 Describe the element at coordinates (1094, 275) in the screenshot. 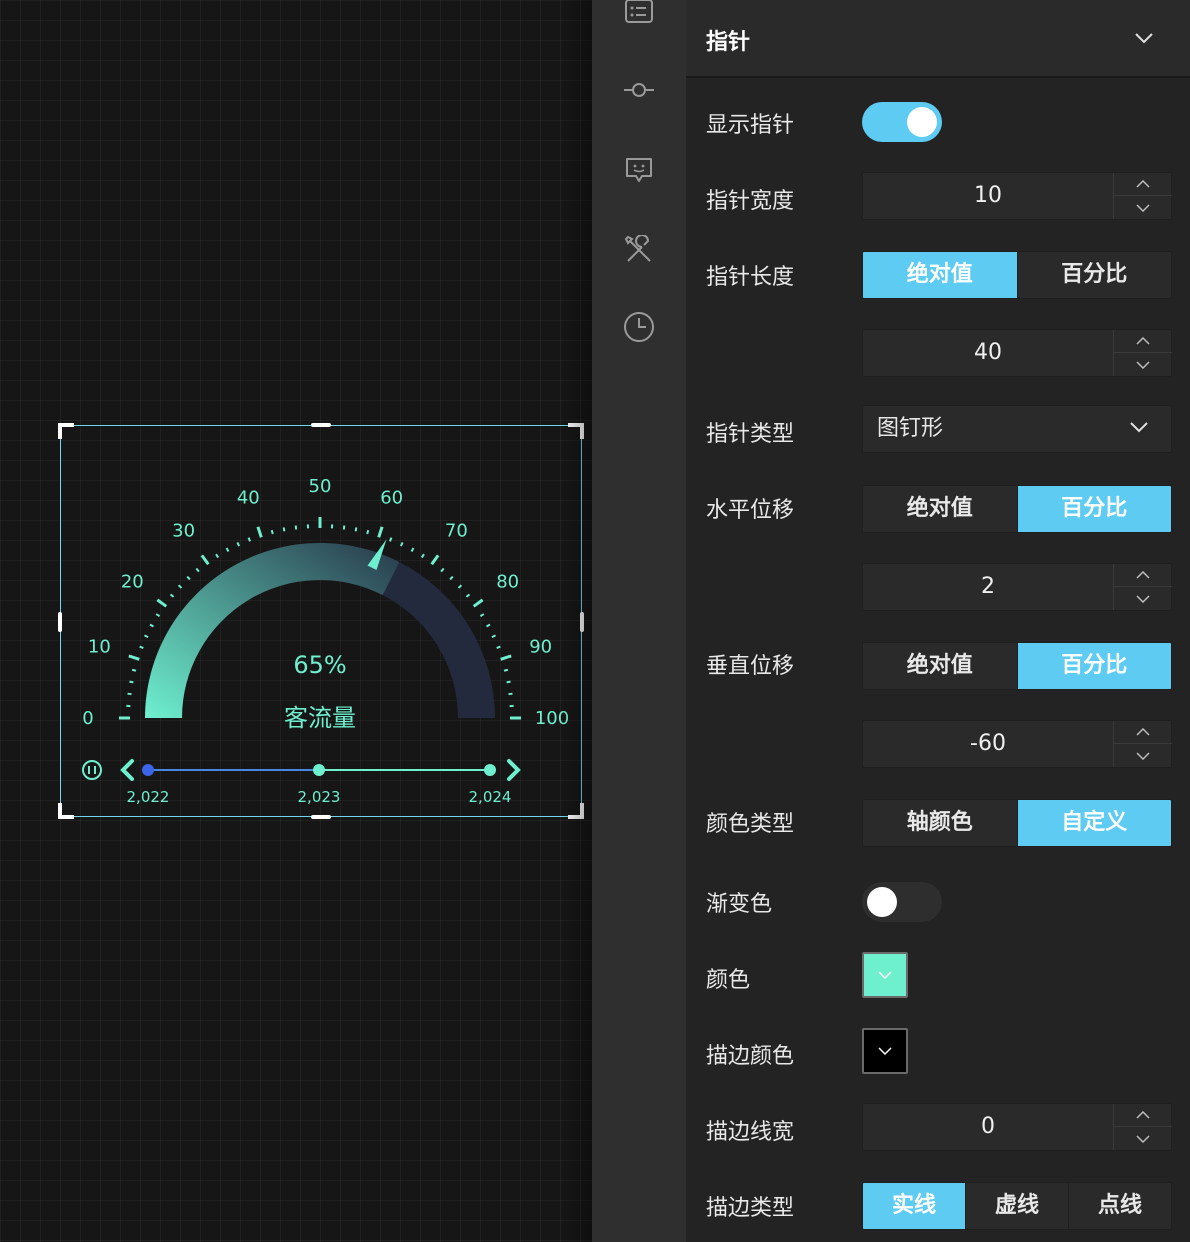

I see `pointer-length-option-percent: 百分比` at that location.